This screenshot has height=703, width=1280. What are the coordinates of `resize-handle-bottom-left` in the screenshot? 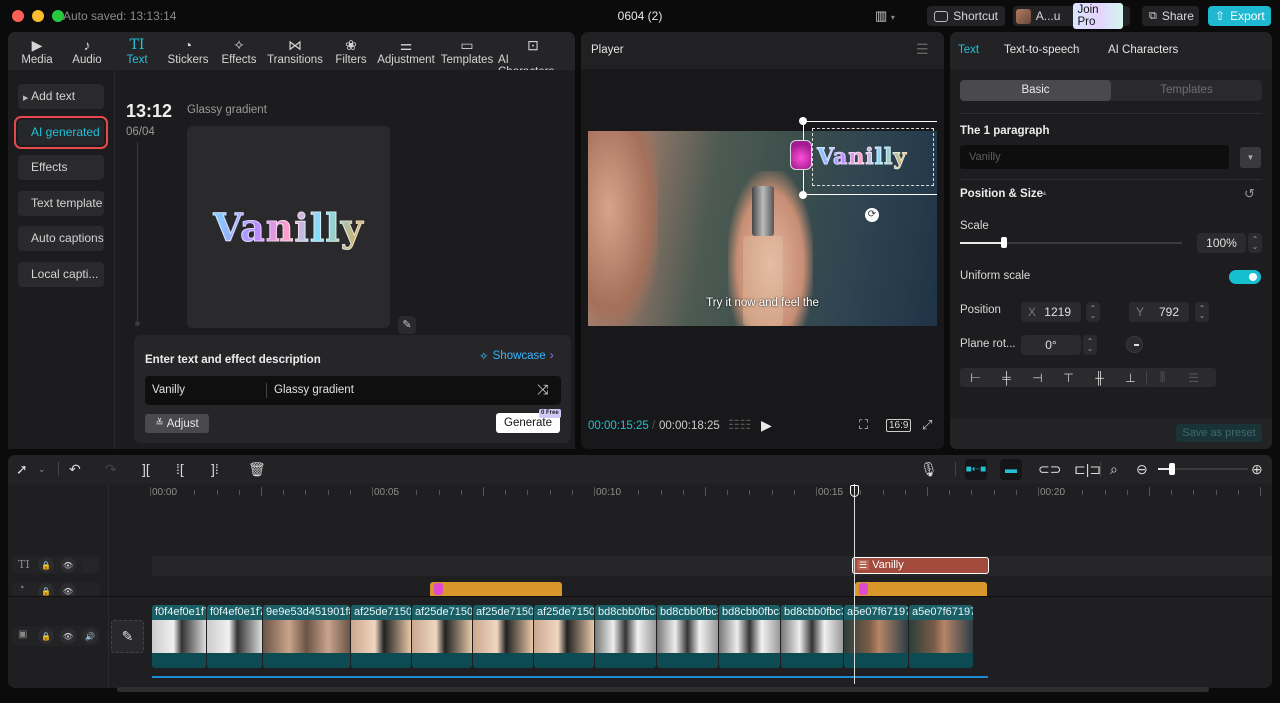 It's located at (803, 195).